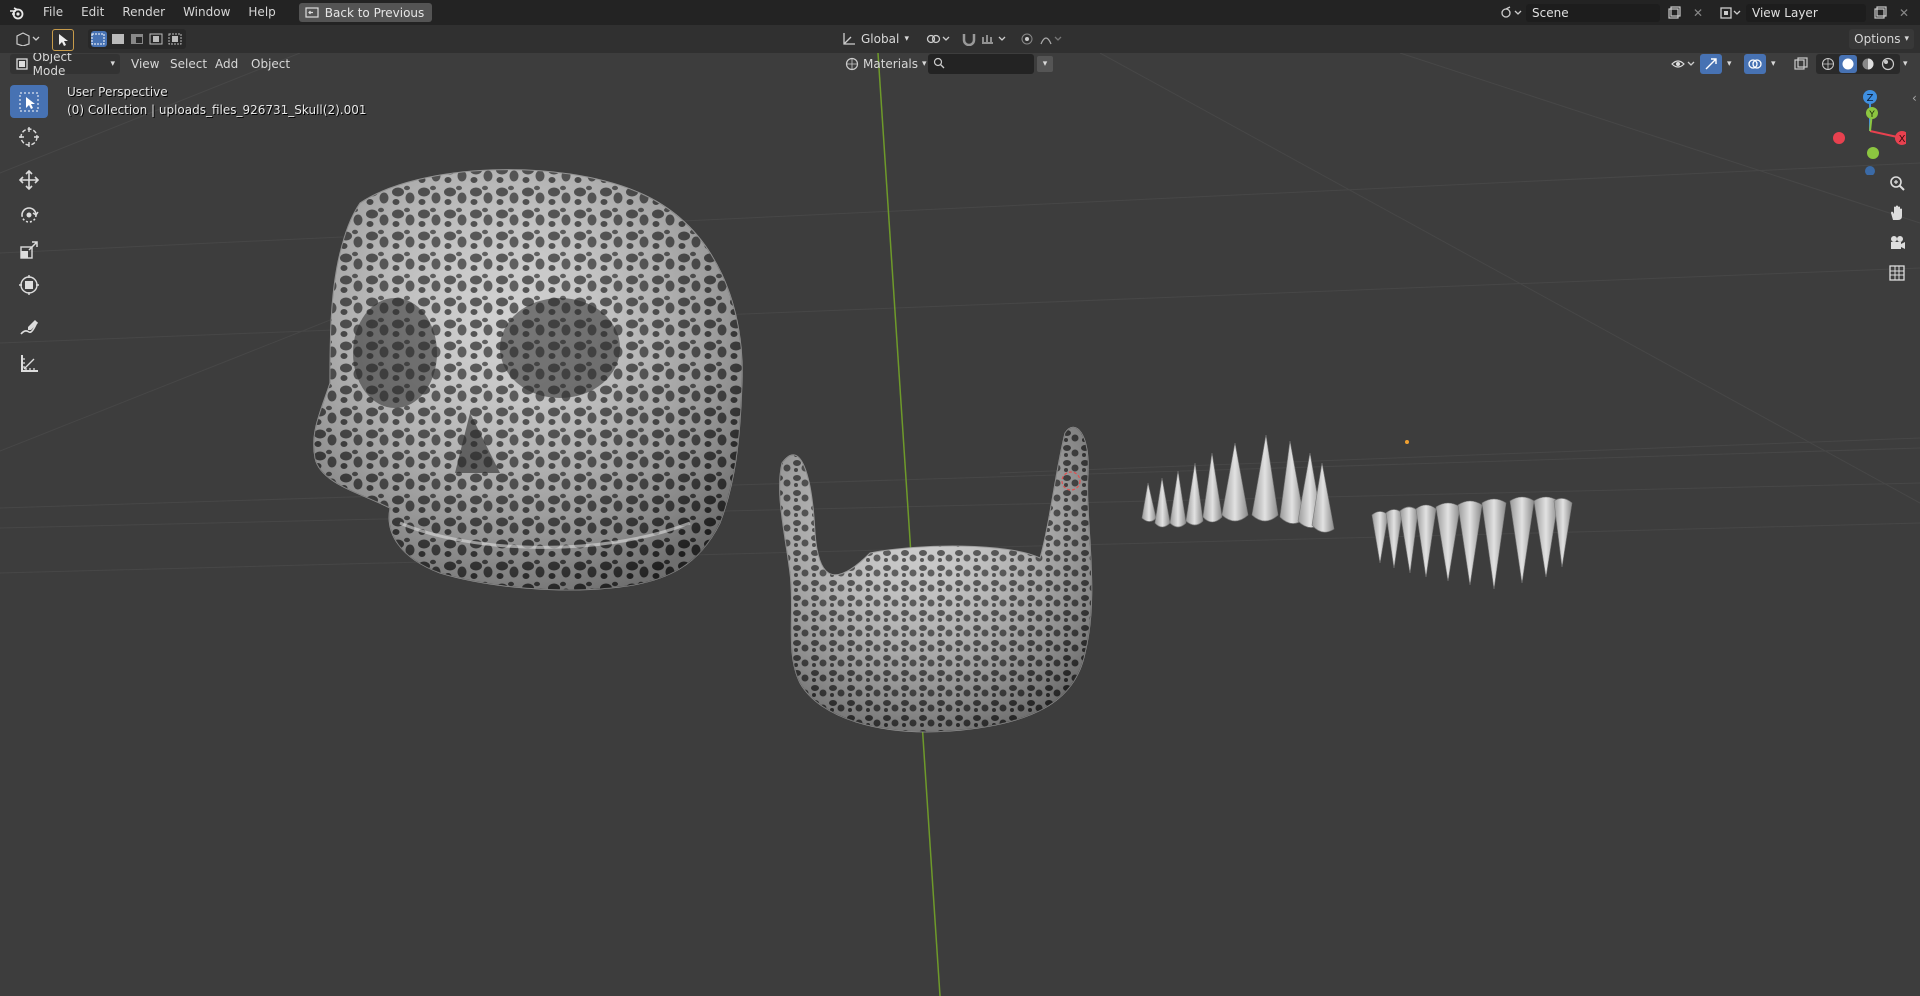  I want to click on scene-selector-icon, so click(1511, 13).